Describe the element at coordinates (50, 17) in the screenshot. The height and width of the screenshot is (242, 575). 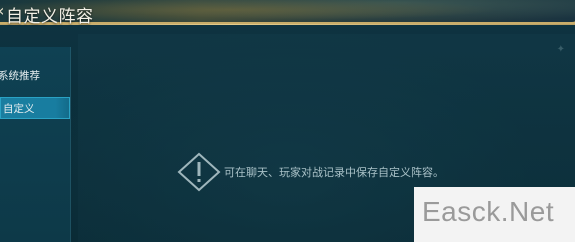
I see `page-title: 自定义阵容` at that location.